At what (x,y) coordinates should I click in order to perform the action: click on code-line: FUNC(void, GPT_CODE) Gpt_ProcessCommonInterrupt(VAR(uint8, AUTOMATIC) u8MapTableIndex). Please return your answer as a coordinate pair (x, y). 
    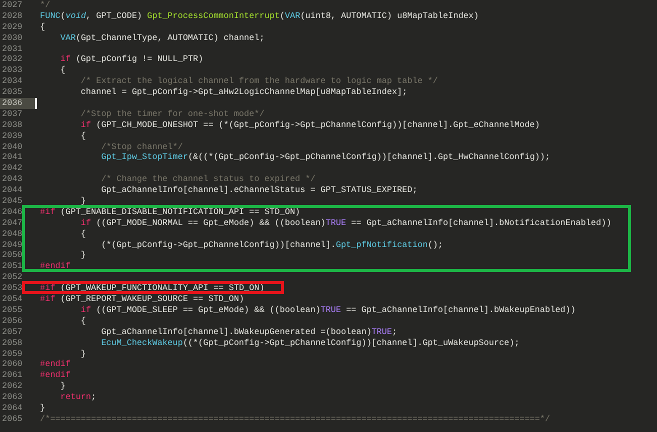
    Looking at the image, I should click on (259, 16).